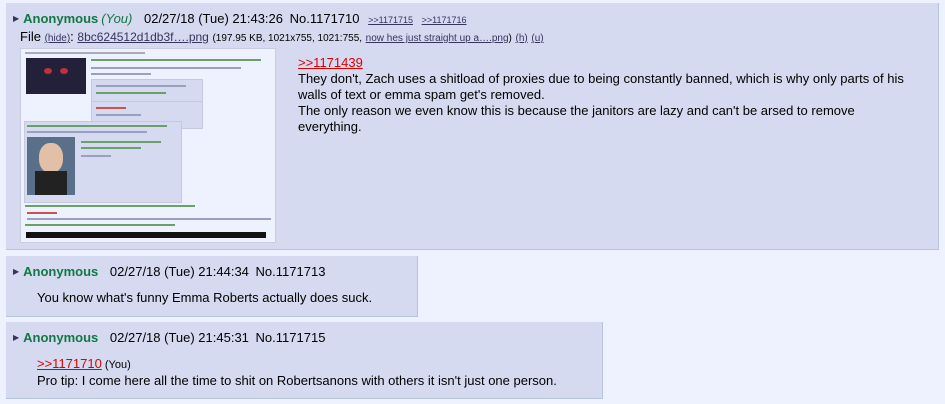 The width and height of the screenshot is (945, 404). What do you see at coordinates (291, 337) in the screenshot?
I see `post-number: No.1171715` at bounding box center [291, 337].